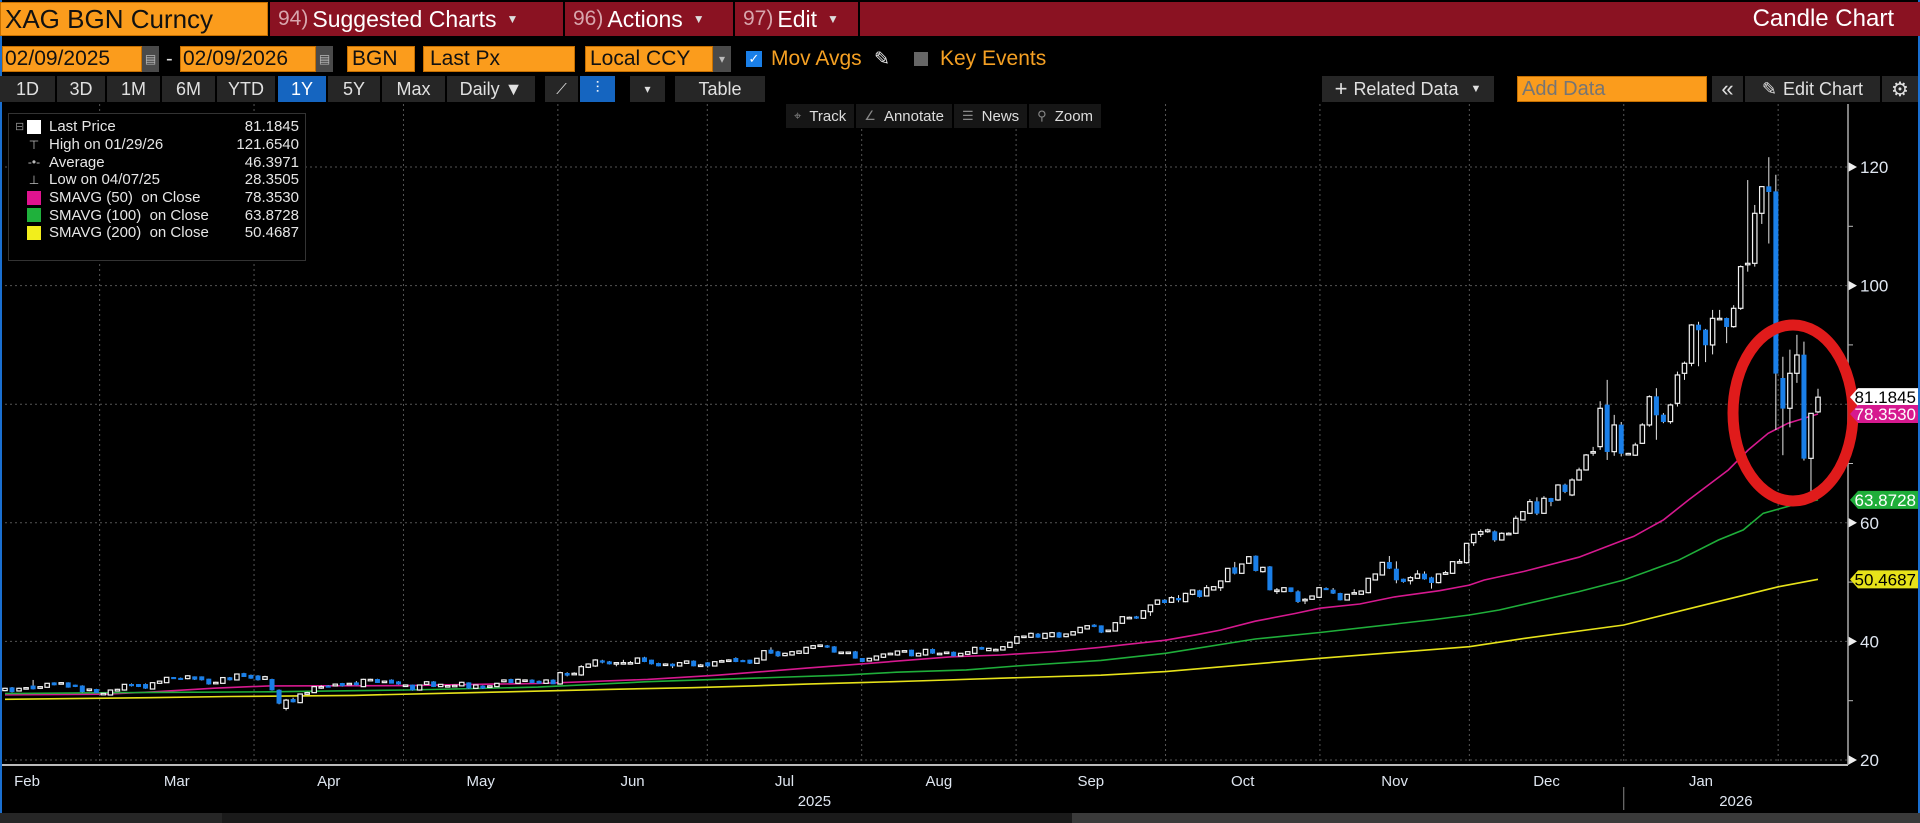 The height and width of the screenshot is (823, 1920). Describe the element at coordinates (722, 59) in the screenshot. I see `currency-dropdown-icon: ▾` at that location.